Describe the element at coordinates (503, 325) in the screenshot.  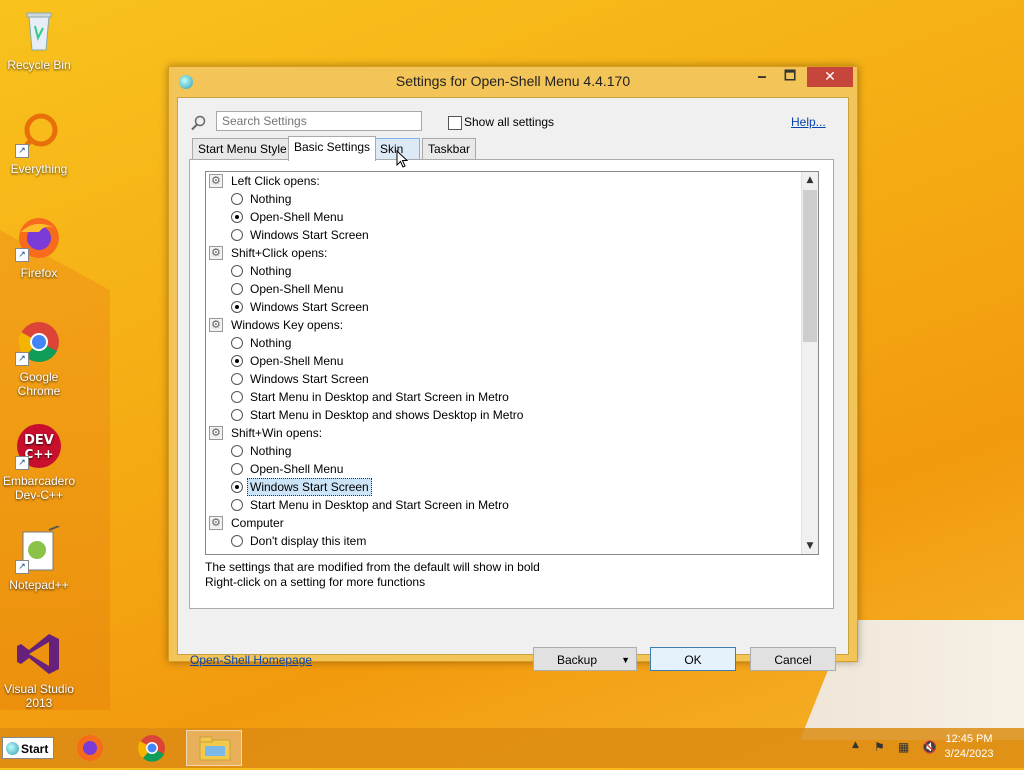
I see `setting-group-row: Windows Key opens:` at that location.